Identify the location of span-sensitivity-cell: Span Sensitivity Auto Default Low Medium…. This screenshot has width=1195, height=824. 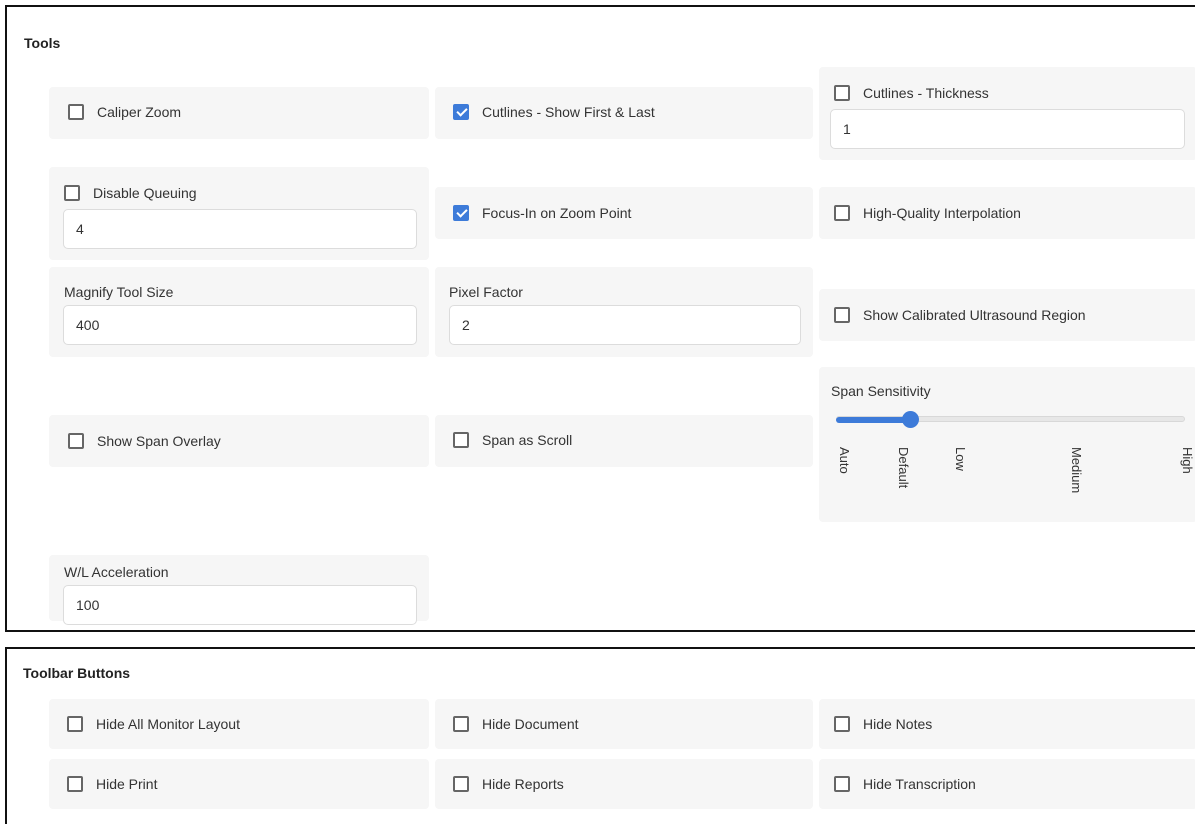
(1007, 444).